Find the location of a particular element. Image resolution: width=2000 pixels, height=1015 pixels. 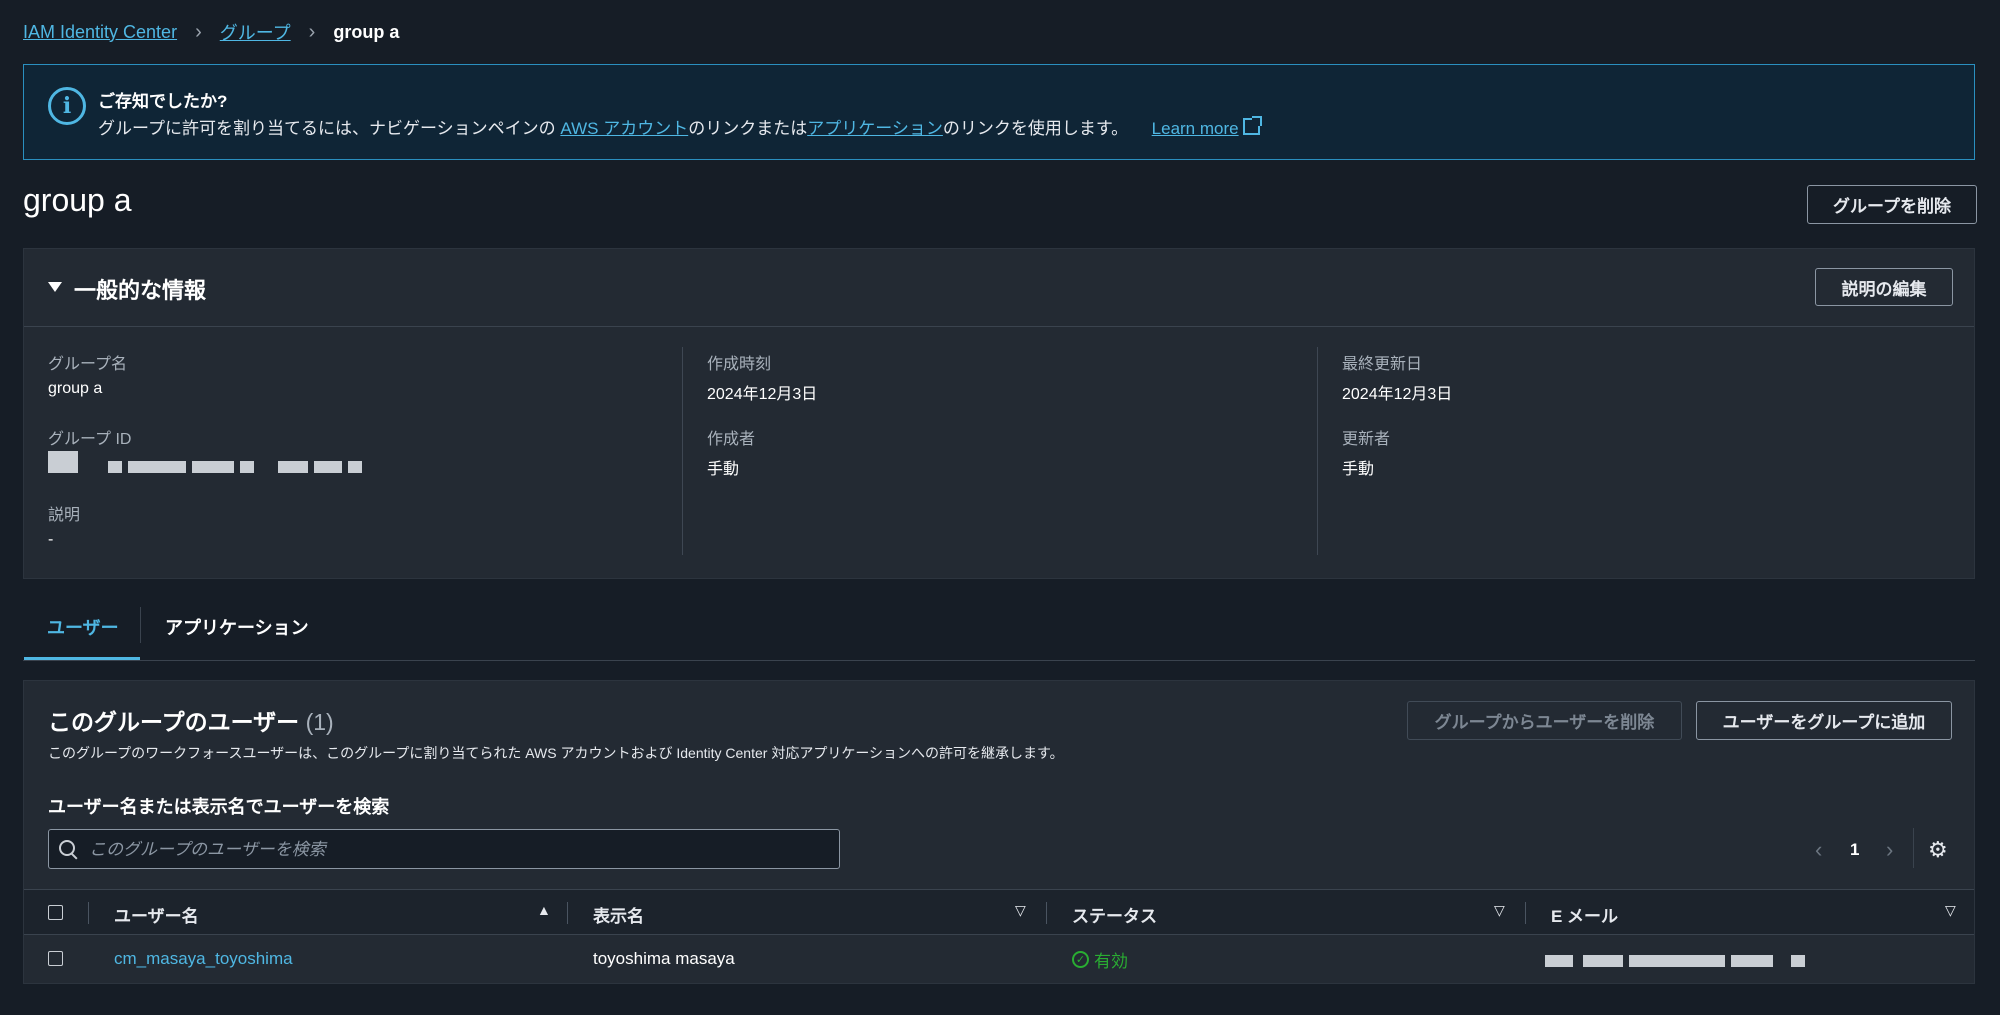

column-header-email: E メール is located at coordinates (1584, 914).